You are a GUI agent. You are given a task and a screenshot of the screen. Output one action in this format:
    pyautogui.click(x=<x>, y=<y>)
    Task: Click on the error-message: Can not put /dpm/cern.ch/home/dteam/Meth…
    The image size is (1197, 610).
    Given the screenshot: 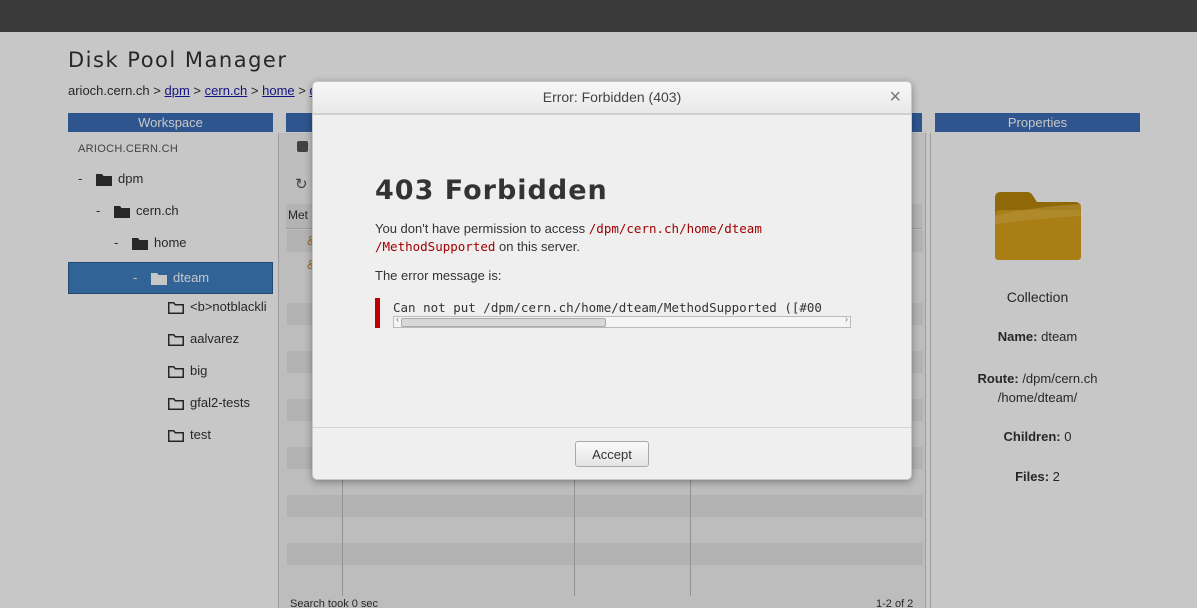 What is the action you would take?
    pyautogui.click(x=607, y=307)
    